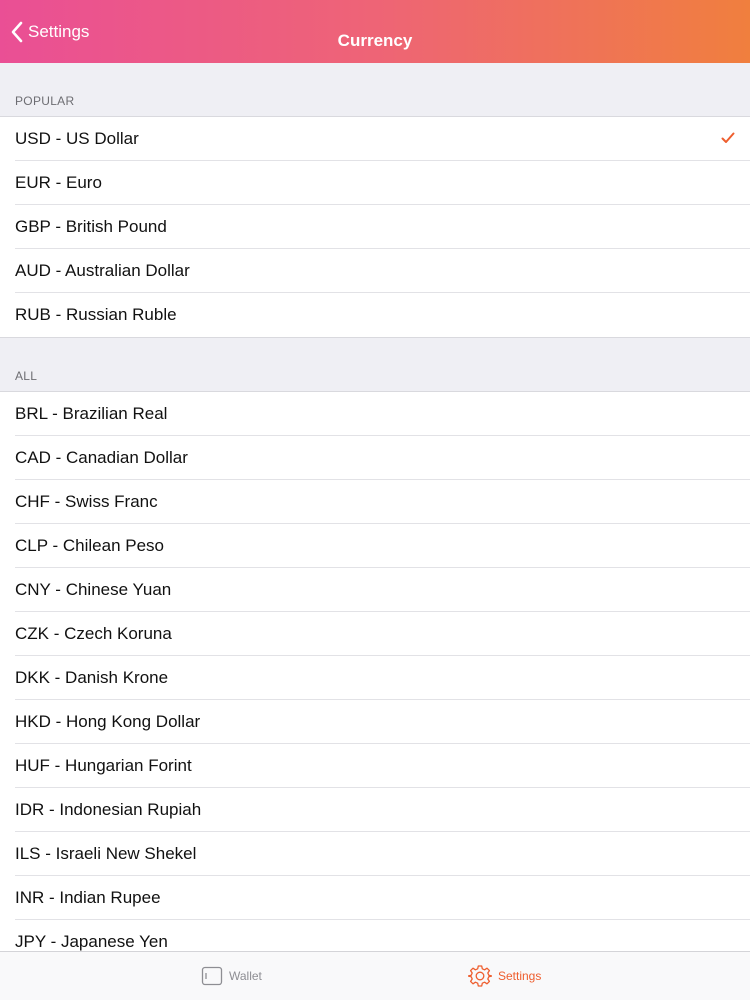  I want to click on list-item-idr: IDR - Indonesian Rupiah, so click(375, 810).